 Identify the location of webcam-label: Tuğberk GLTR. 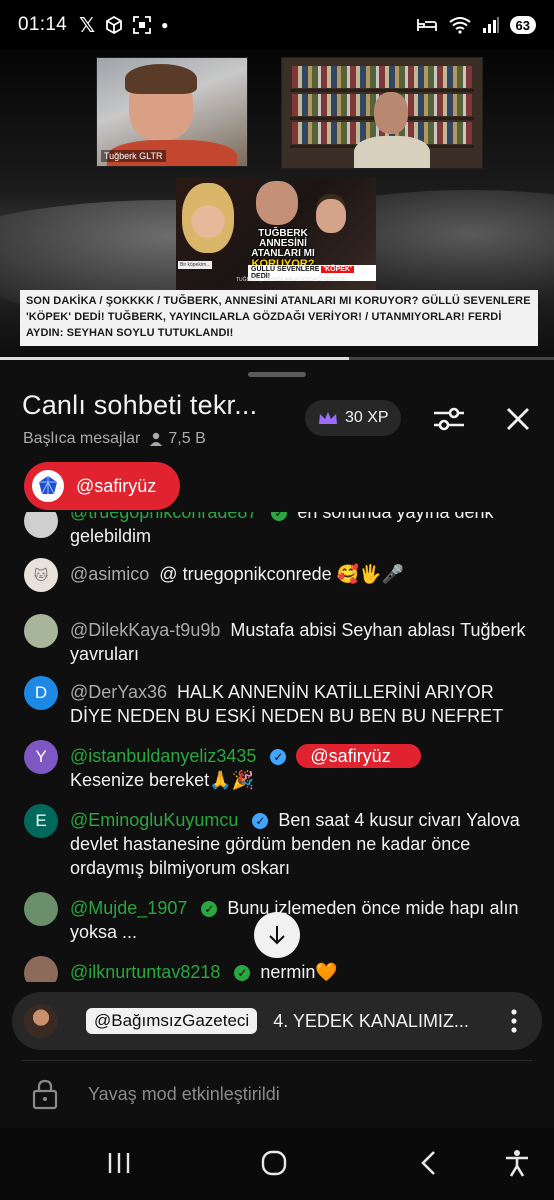
(133, 156).